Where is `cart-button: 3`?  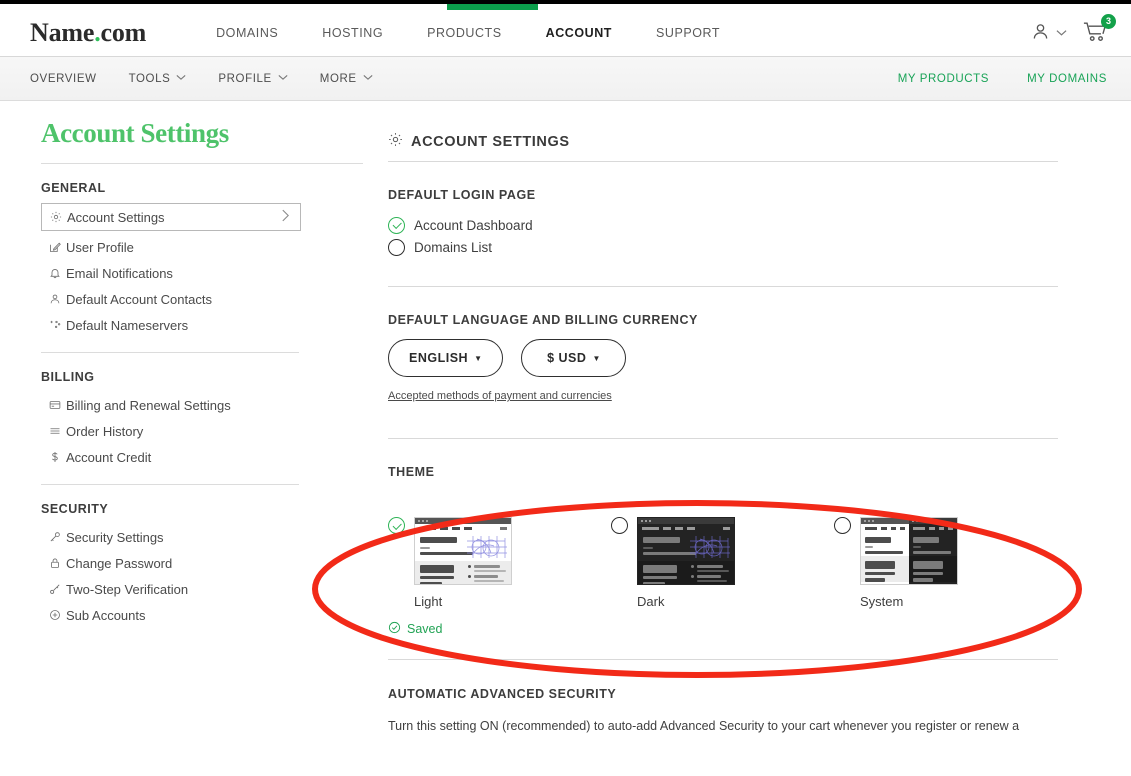
cart-button: 3 is located at coordinates (1099, 30).